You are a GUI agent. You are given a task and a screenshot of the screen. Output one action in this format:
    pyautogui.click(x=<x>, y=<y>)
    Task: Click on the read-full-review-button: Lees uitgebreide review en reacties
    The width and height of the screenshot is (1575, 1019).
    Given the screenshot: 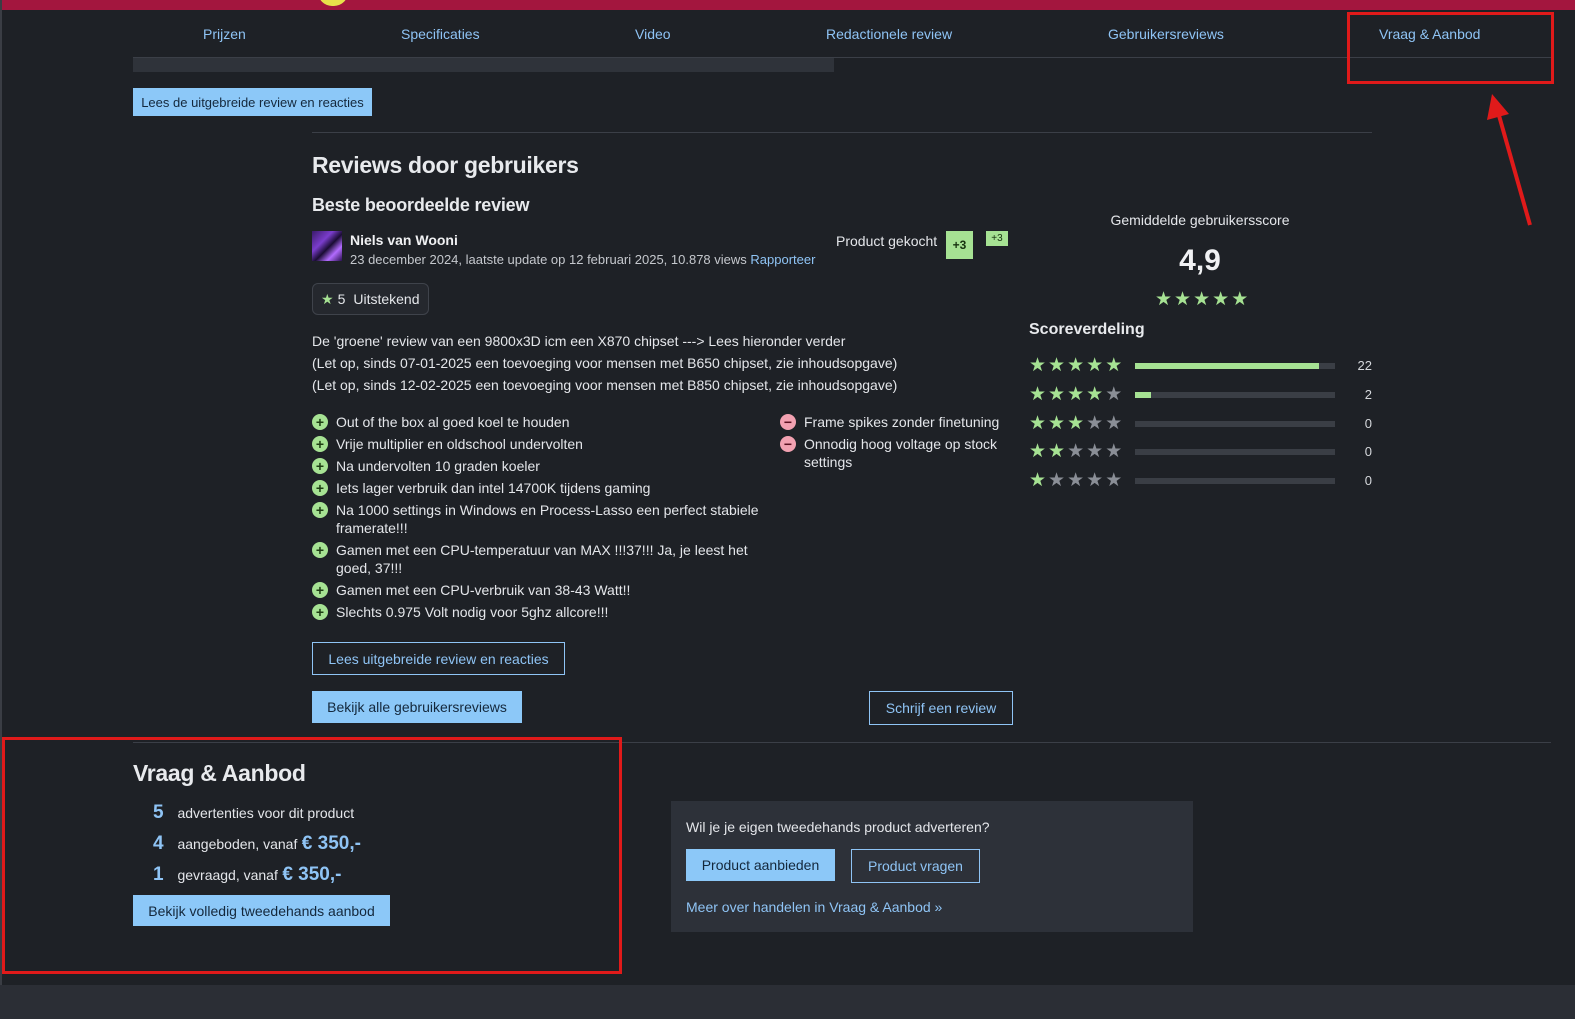 What is the action you would take?
    pyautogui.click(x=438, y=658)
    